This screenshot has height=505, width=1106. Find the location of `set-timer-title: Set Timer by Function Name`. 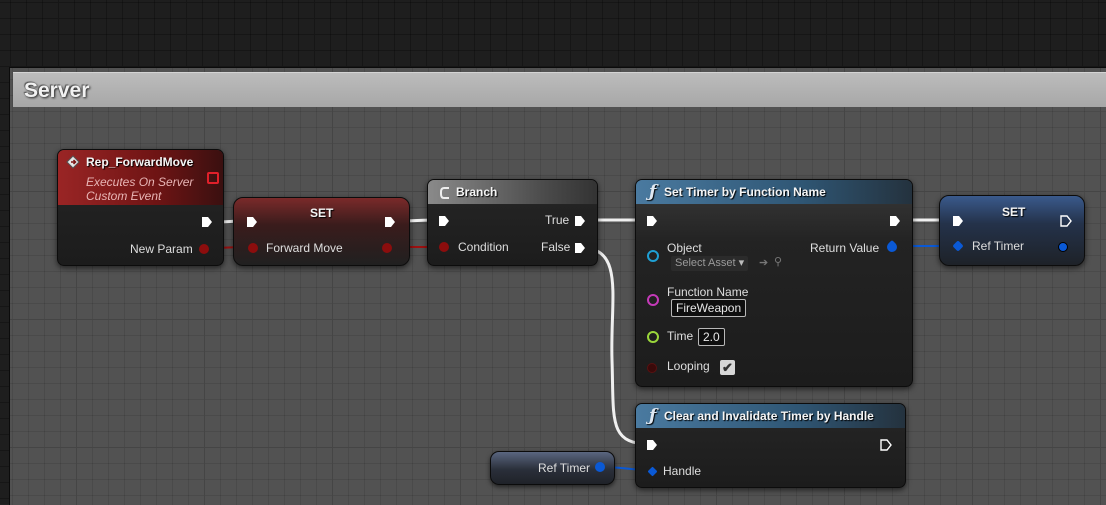

set-timer-title: Set Timer by Function Name is located at coordinates (745, 192).